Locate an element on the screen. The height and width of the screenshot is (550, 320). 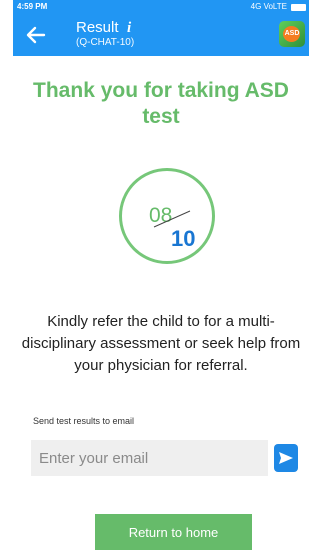
title-block: Result i (Q-CHAT-10) is located at coordinates (105, 34).